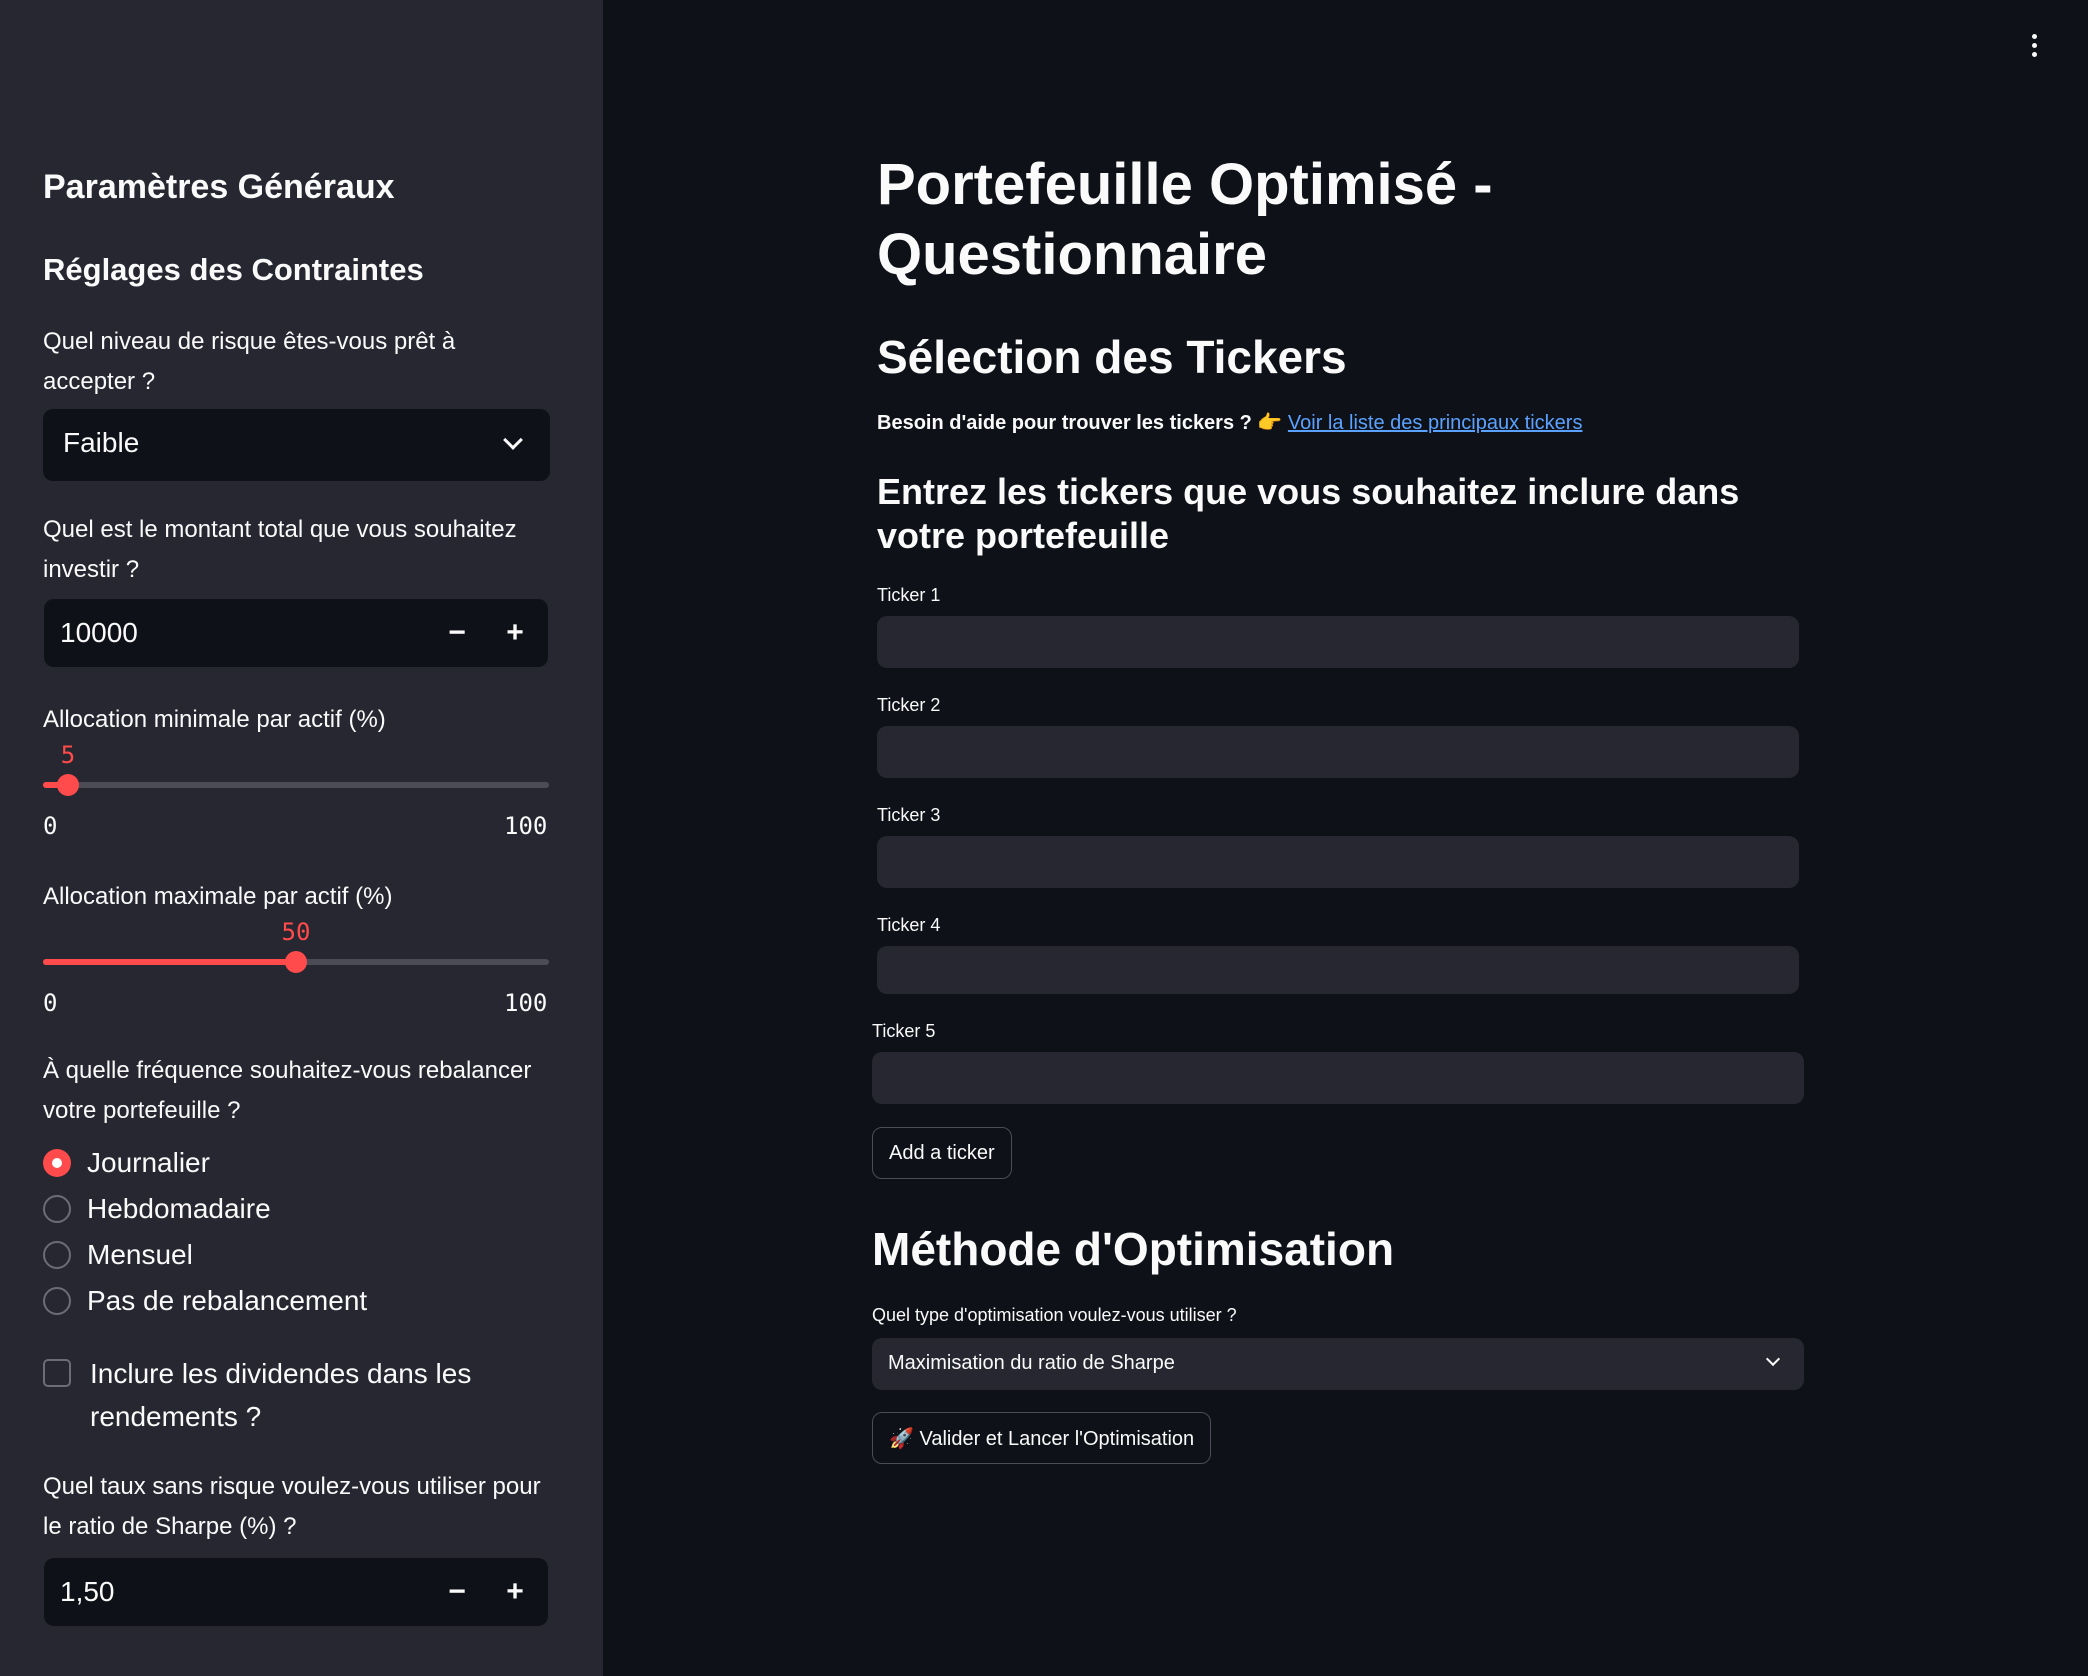 Image resolution: width=2088 pixels, height=1676 pixels. I want to click on radio-option-hebdomadaire: Hebdomadaire, so click(157, 1209).